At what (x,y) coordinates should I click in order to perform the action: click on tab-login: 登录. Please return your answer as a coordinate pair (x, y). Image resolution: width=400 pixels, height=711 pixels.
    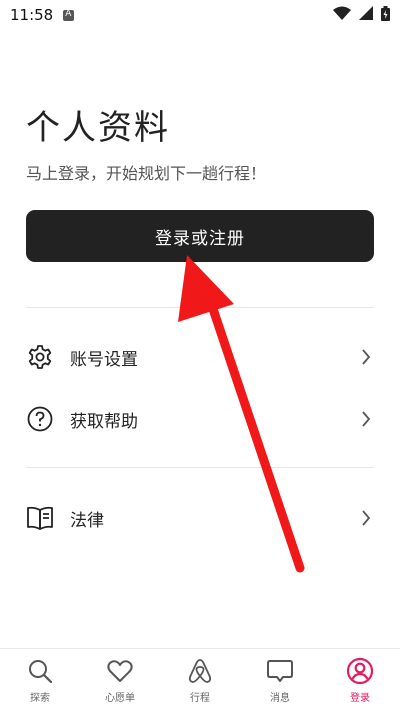
    Looking at the image, I should click on (360, 680).